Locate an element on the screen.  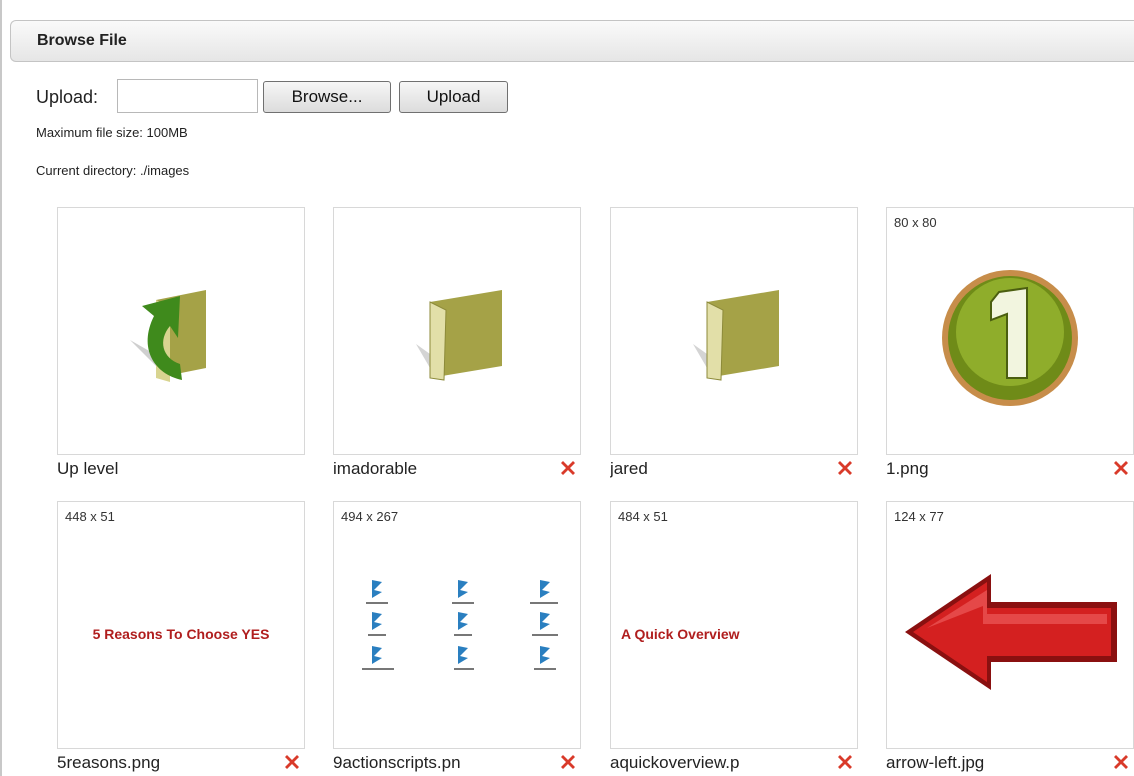
file-tile: 124 x 77 arrow-left.jpg is located at coordinates (1010, 638).